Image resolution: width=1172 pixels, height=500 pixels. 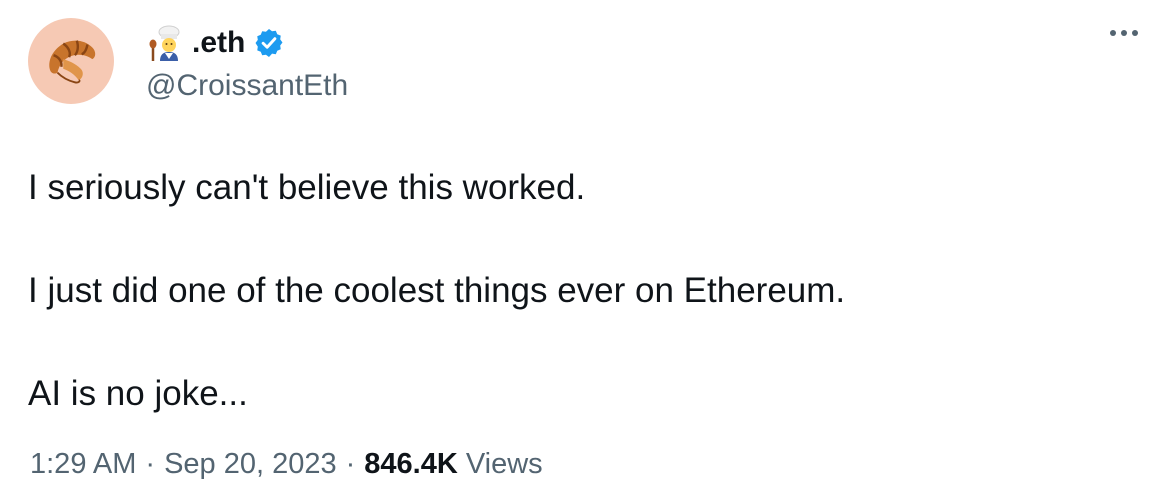 What do you see at coordinates (164, 43) in the screenshot?
I see `cook-emoji` at bounding box center [164, 43].